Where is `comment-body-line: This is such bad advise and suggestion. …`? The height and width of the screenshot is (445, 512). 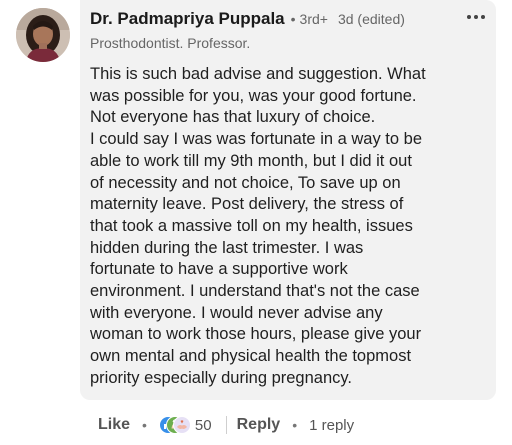 comment-body-line: This is such bad advise and suggestion. … is located at coordinates (258, 74).